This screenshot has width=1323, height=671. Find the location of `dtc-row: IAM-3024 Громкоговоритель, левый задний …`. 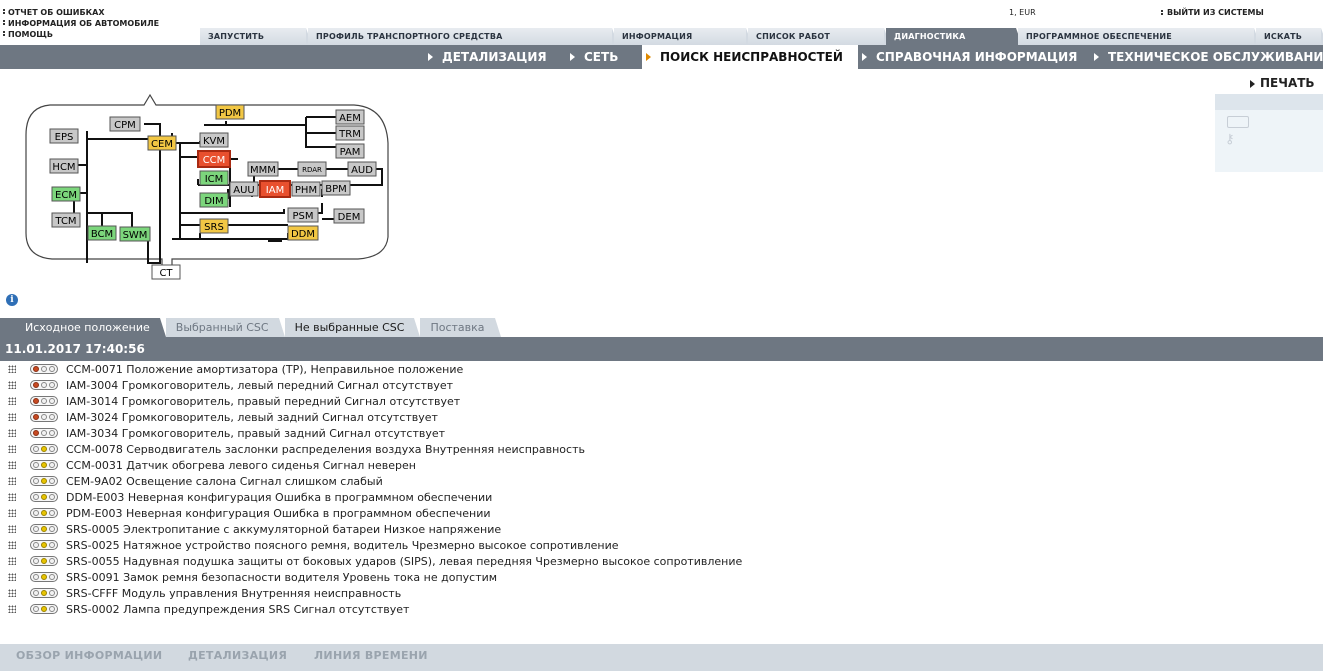

dtc-row: IAM-3024 Громкоговоритель, левый задний … is located at coordinates (661, 417).